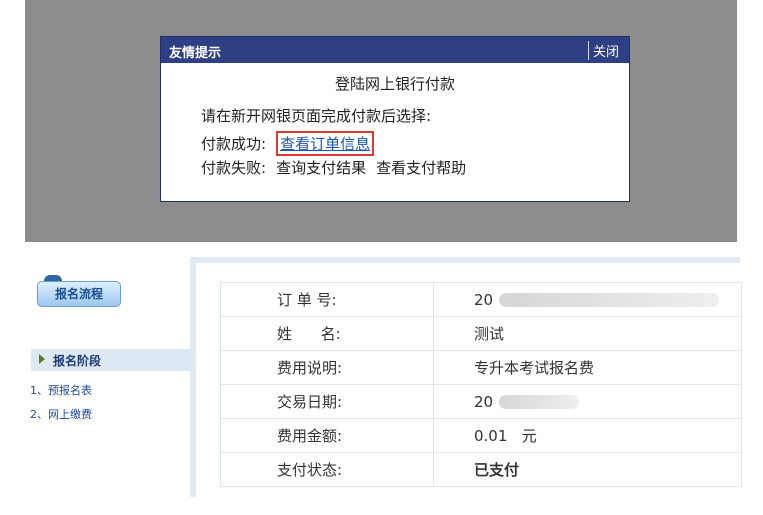 Image resolution: width=763 pixels, height=515 pixels. What do you see at coordinates (42, 359) in the screenshot?
I see `arrow-right-icon` at bounding box center [42, 359].